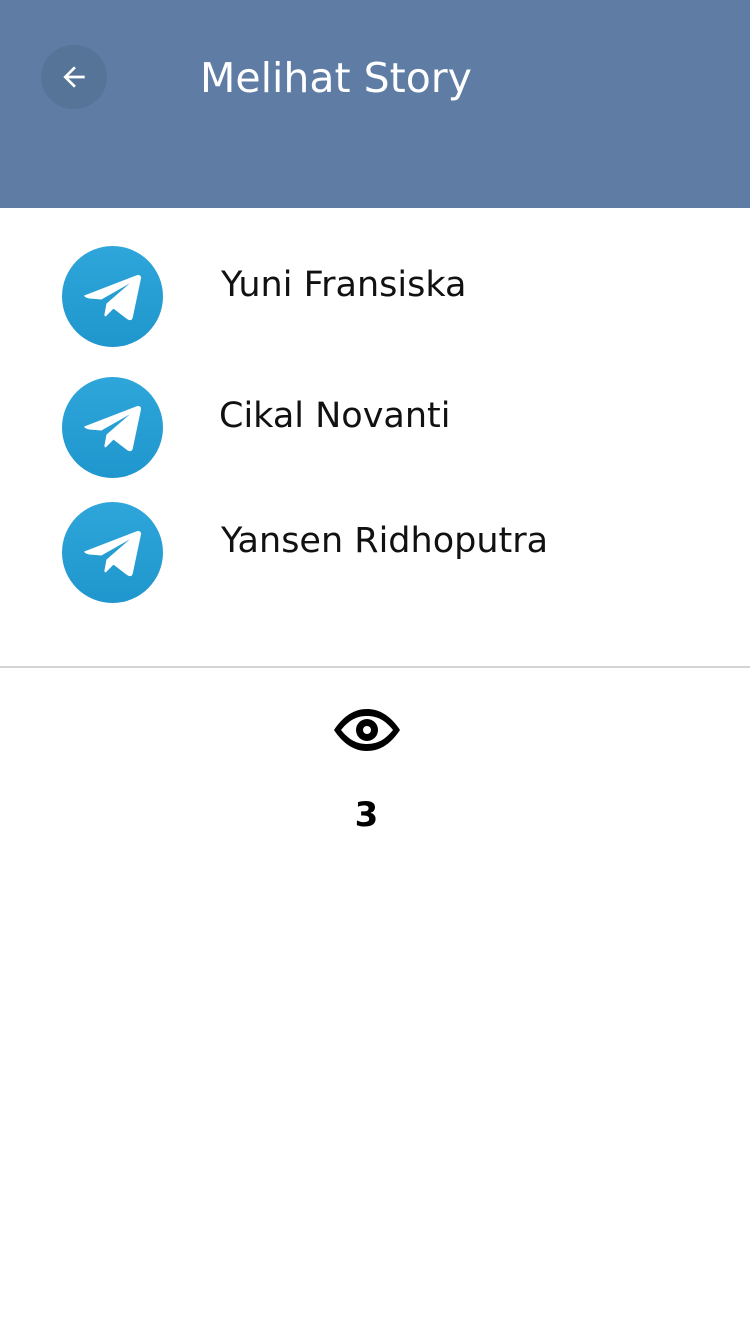 This screenshot has width=750, height=1334. I want to click on list-item-viewer: Cikal Novanti, so click(375, 432).